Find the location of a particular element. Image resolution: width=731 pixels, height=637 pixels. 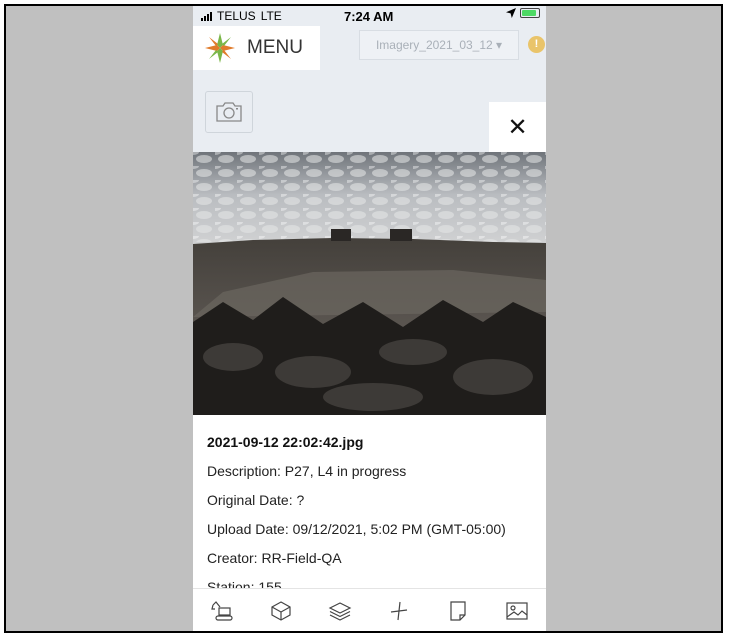

layers-button is located at coordinates (340, 611).